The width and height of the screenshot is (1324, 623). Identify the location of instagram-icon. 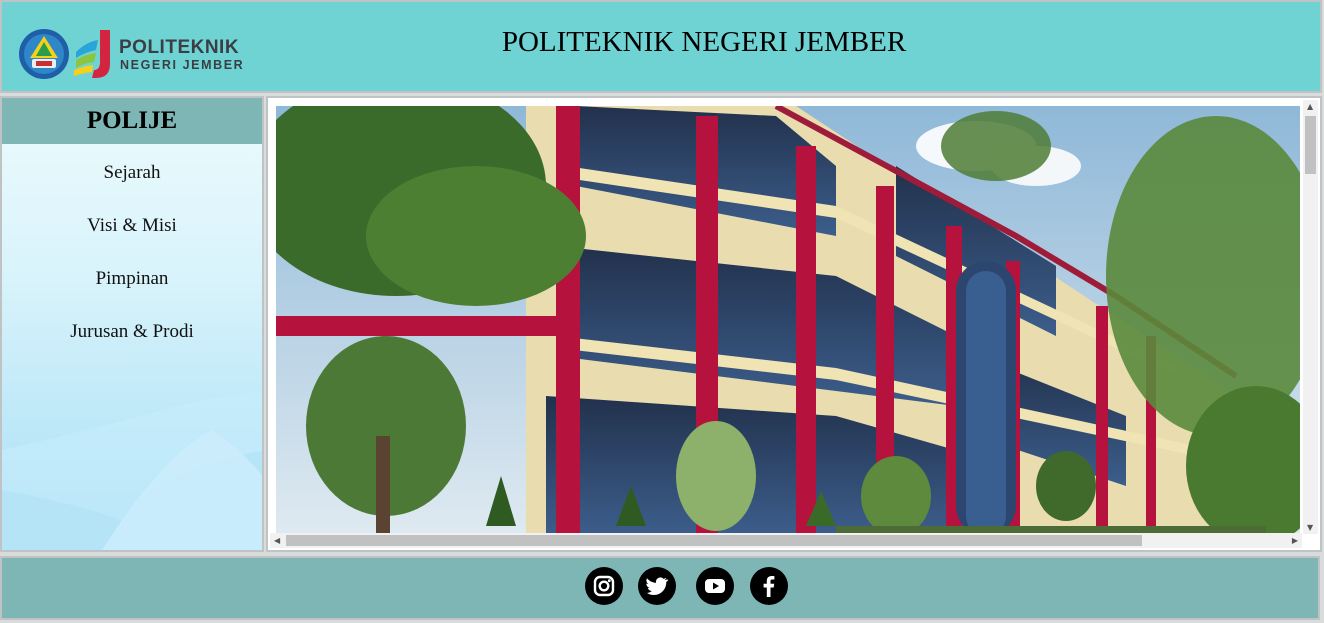
(604, 586).